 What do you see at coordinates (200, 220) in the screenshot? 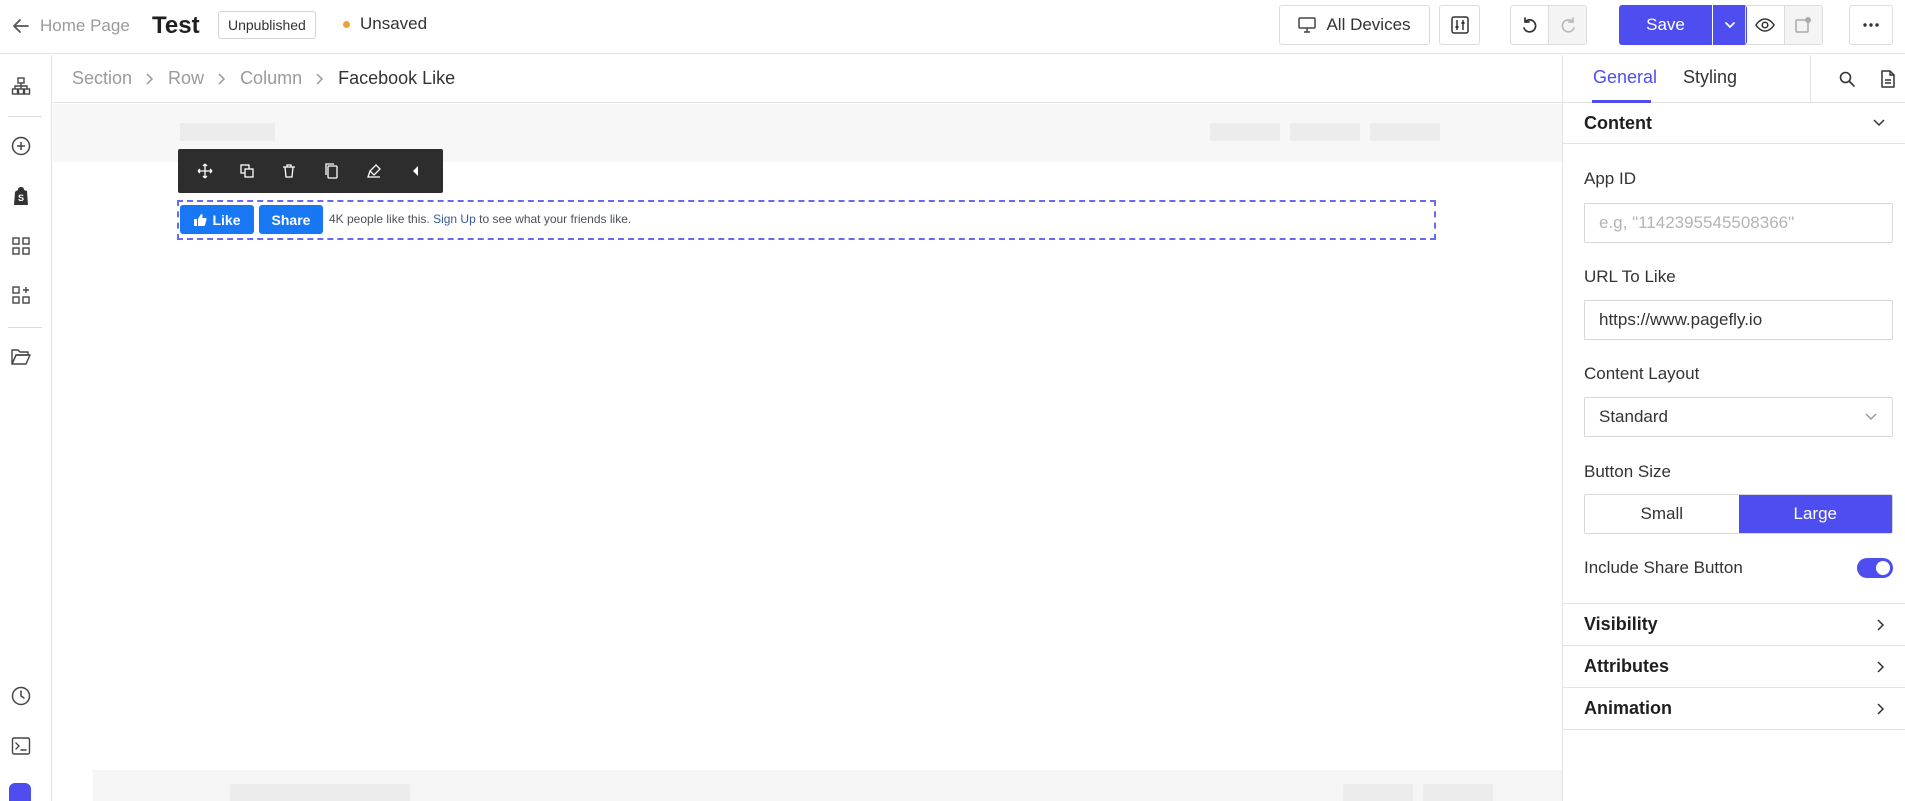
I see `thumbs-up-icon` at bounding box center [200, 220].